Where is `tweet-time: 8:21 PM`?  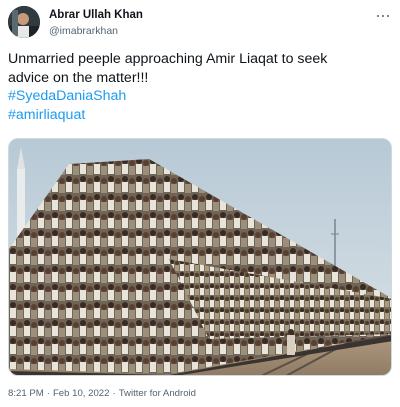 tweet-time: 8:21 PM is located at coordinates (26, 393).